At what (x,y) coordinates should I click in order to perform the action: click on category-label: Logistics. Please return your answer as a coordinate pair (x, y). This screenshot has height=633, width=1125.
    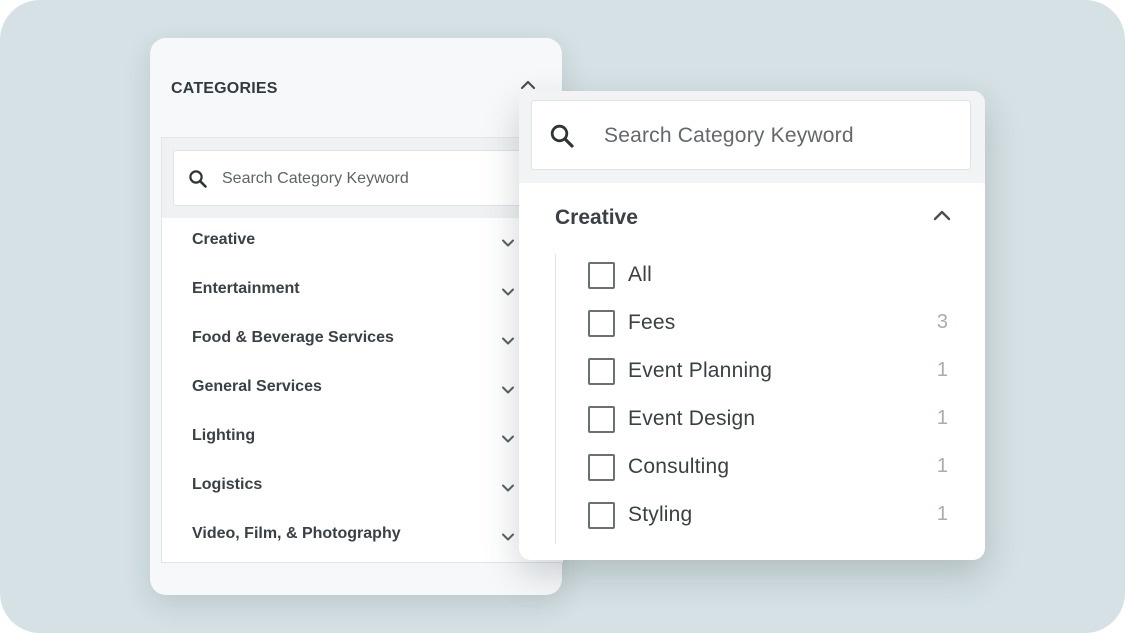
    Looking at the image, I should click on (227, 484).